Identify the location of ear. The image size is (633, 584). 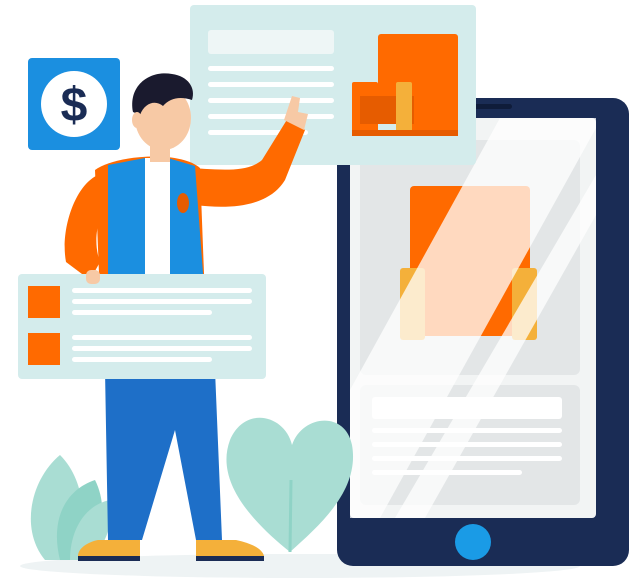
(137, 120).